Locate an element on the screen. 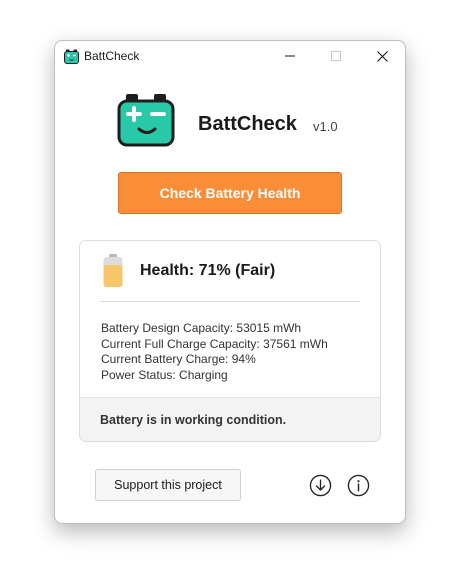 The height and width of the screenshot is (585, 459). close-icon is located at coordinates (382, 56).